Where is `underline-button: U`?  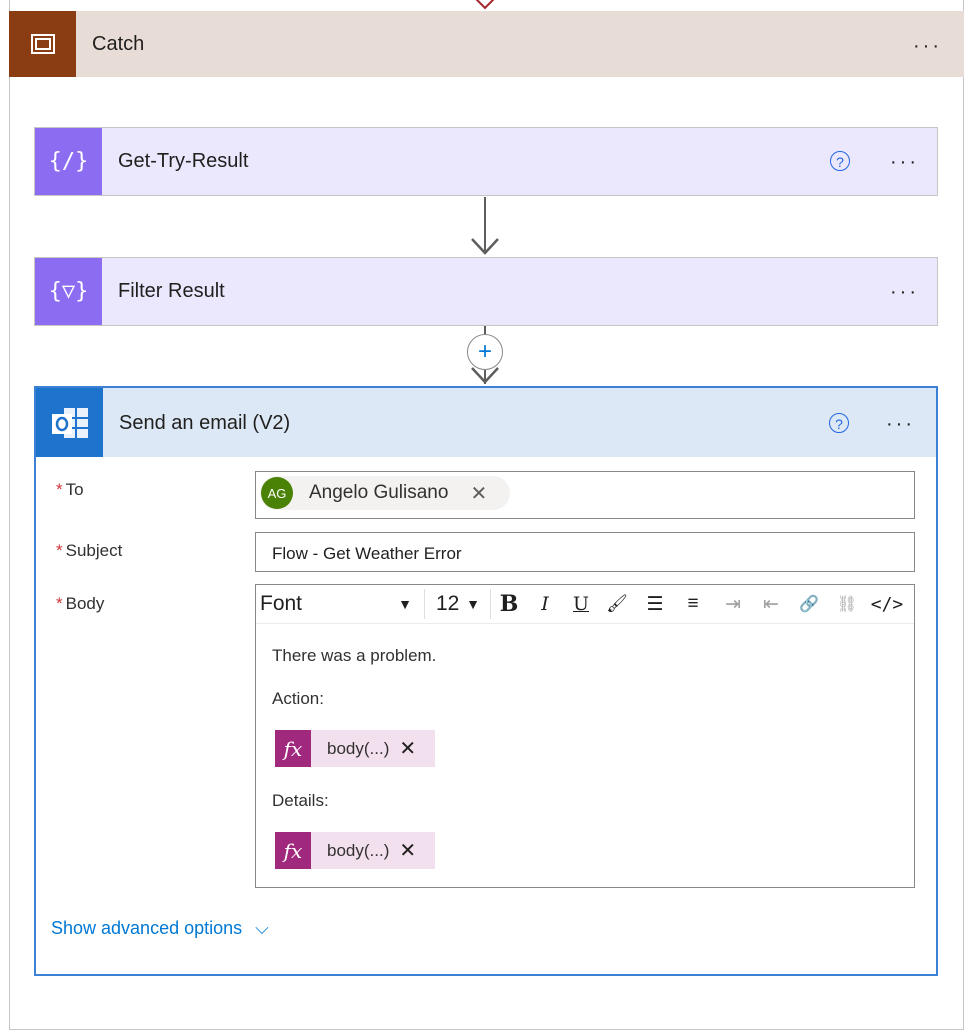 underline-button: U is located at coordinates (581, 604).